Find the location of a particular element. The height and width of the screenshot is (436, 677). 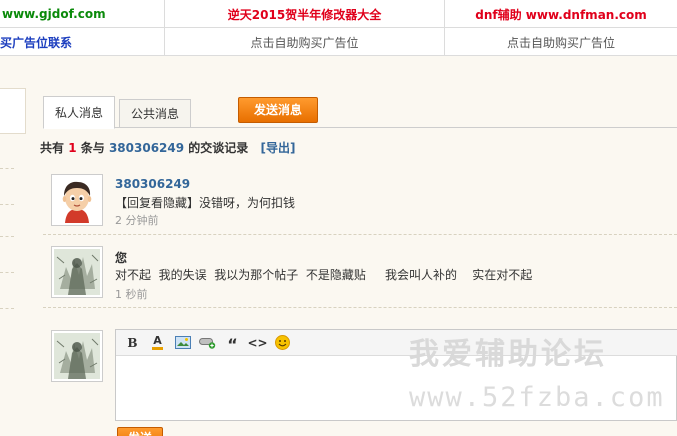

message-body: 对不起 我的失误 我以为那个帖子 不是隐藏贴 我会叫人补的 实在对不起 is located at coordinates (324, 275).